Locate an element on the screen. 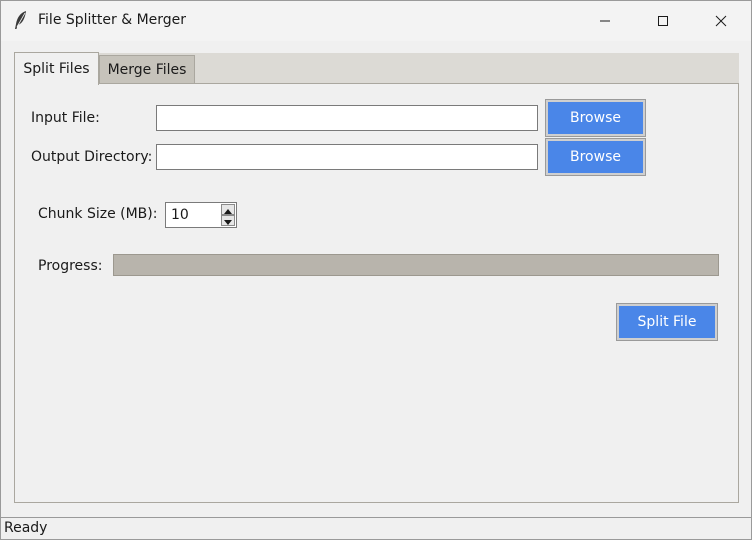 The image size is (752, 540). close-icon is located at coordinates (721, 21).